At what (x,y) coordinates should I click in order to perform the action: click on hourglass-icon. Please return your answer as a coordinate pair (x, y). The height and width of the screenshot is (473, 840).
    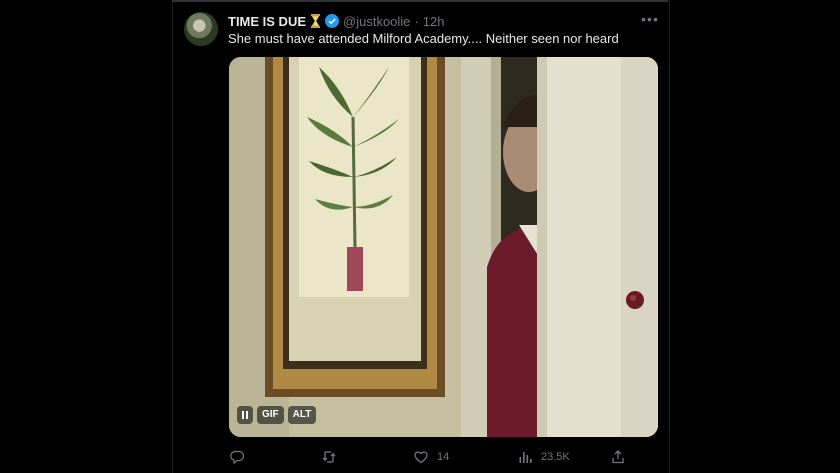
    Looking at the image, I should click on (316, 21).